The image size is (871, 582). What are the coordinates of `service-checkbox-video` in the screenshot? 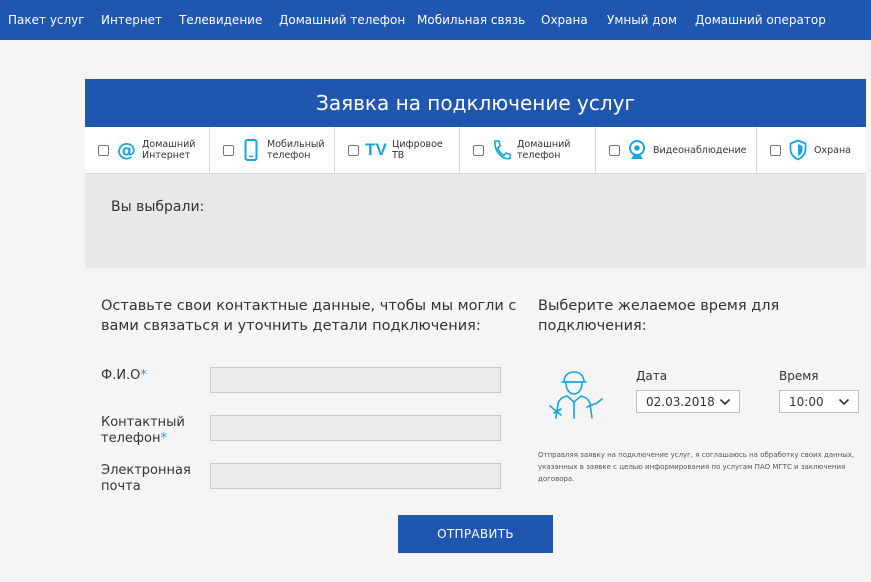 It's located at (614, 150).